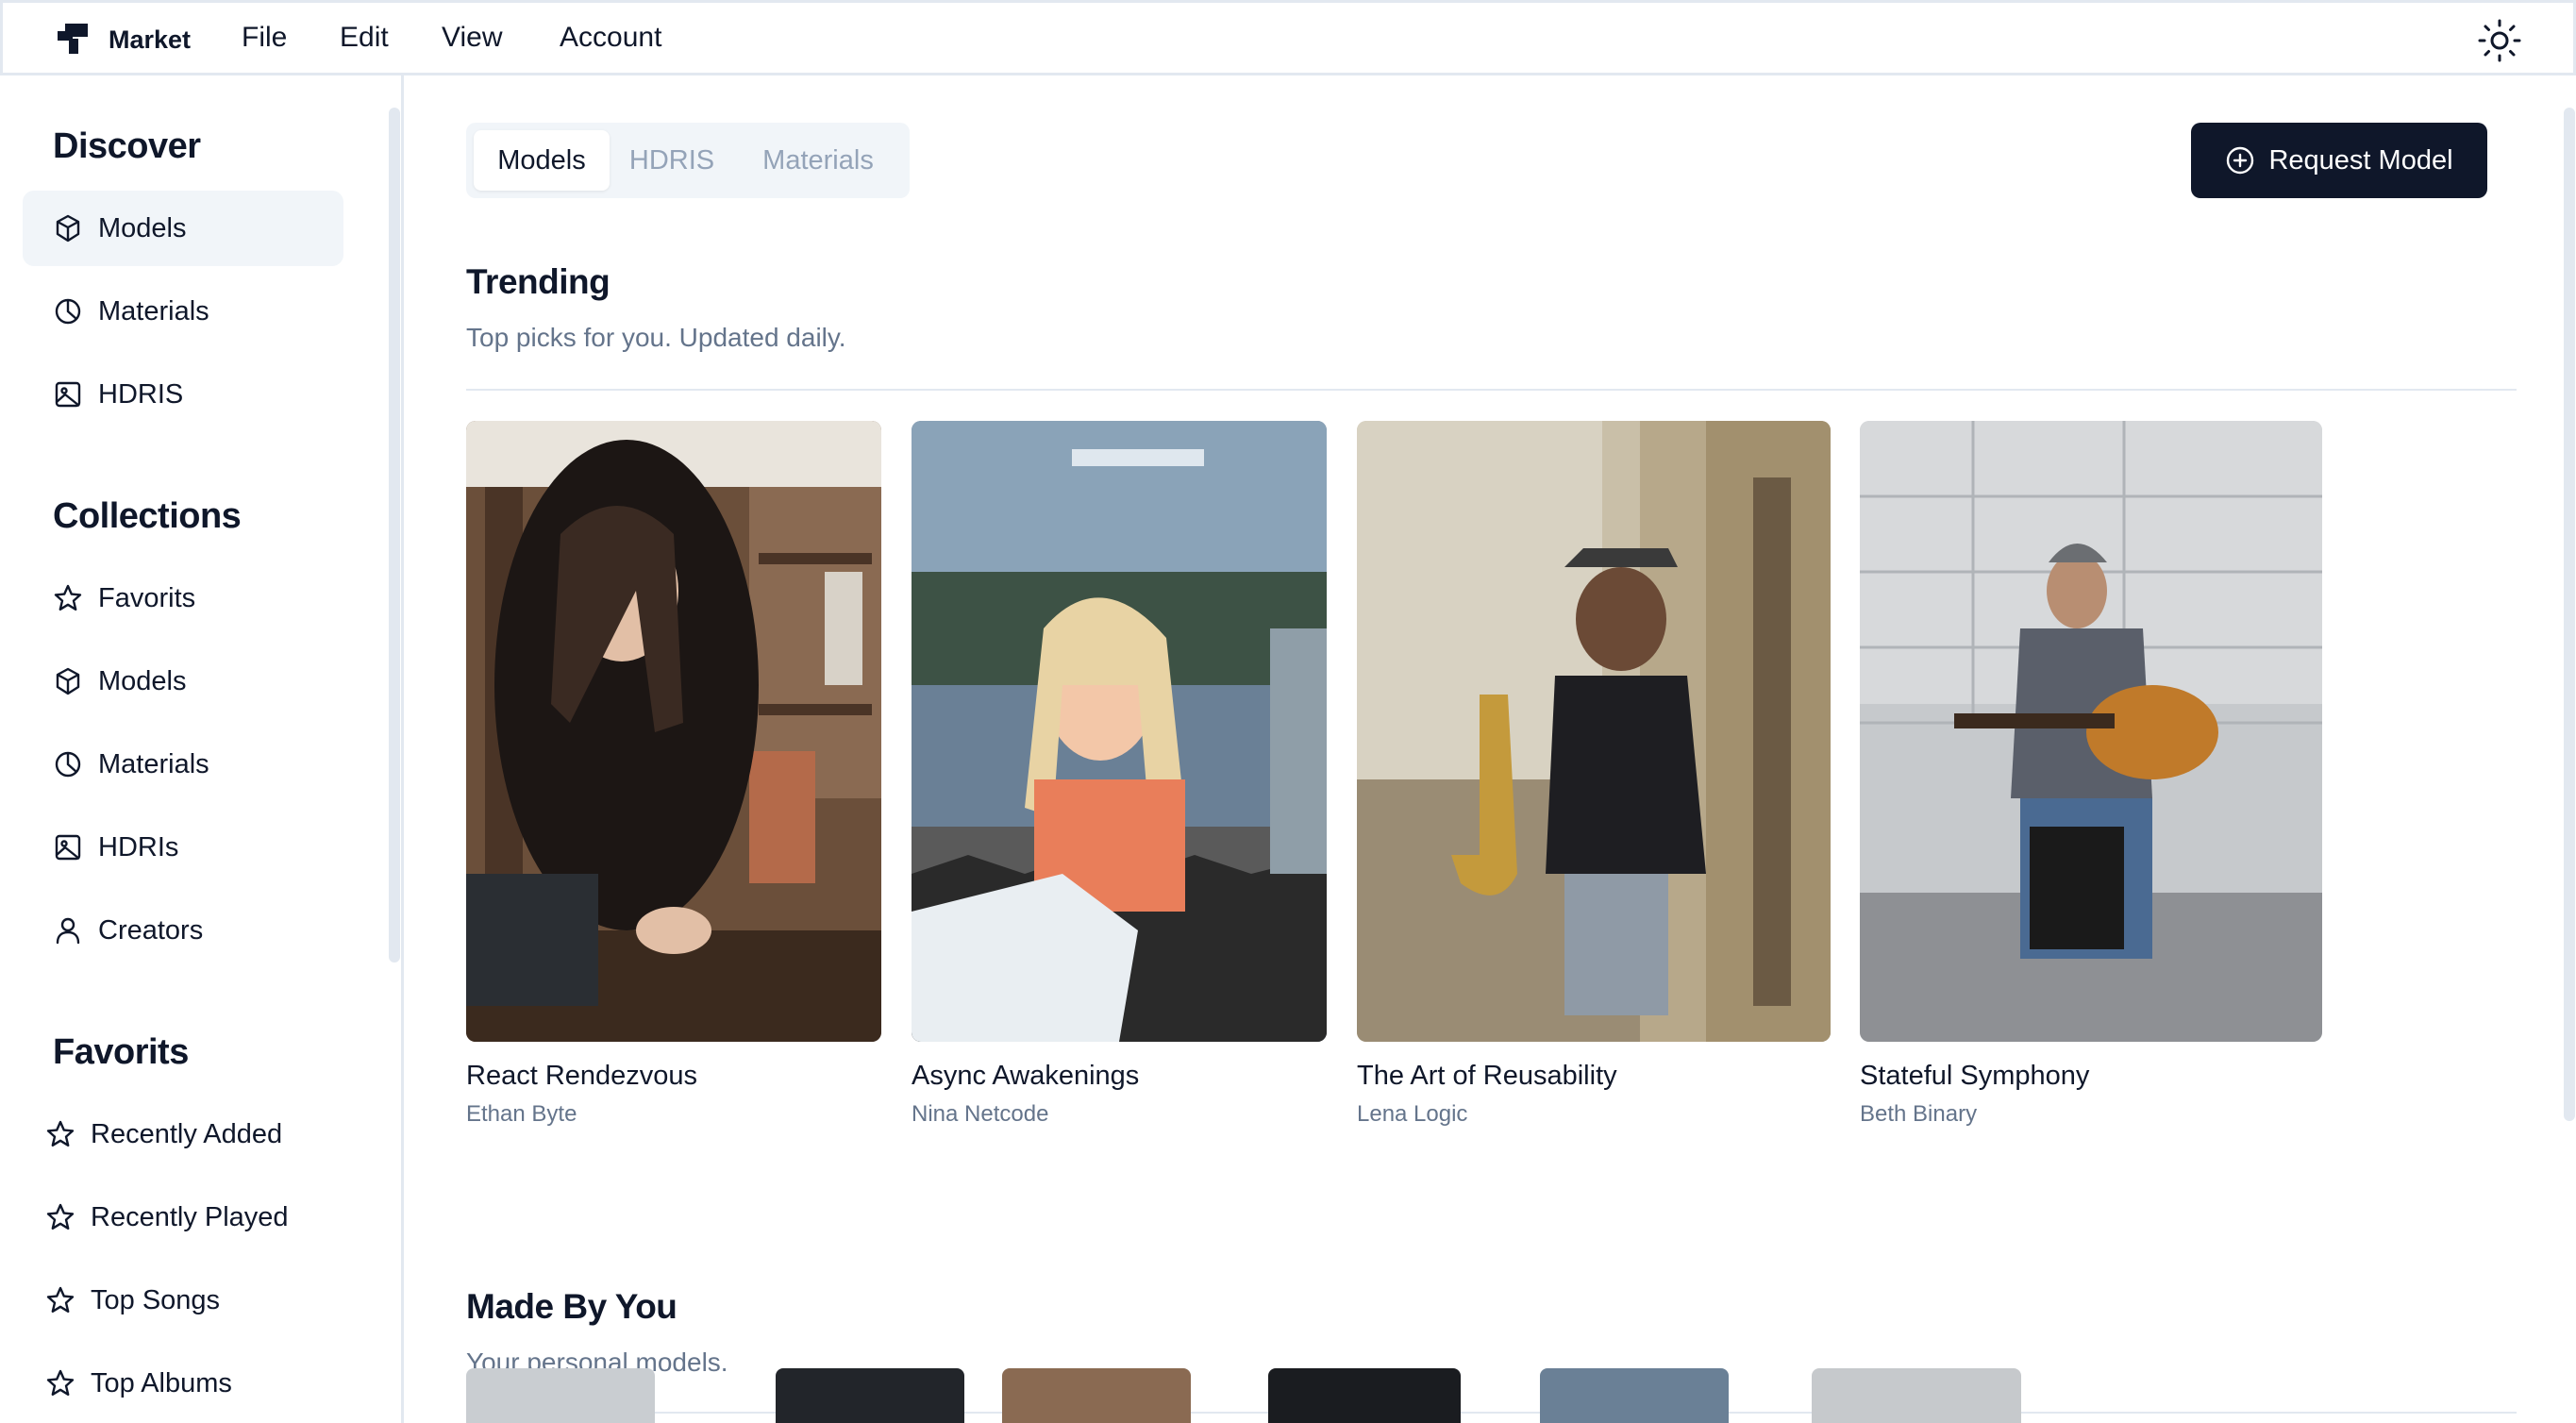 The height and width of the screenshot is (1423, 2576). What do you see at coordinates (183, 847) in the screenshot?
I see `sidebar-item-collection-hdris: HDRIs` at bounding box center [183, 847].